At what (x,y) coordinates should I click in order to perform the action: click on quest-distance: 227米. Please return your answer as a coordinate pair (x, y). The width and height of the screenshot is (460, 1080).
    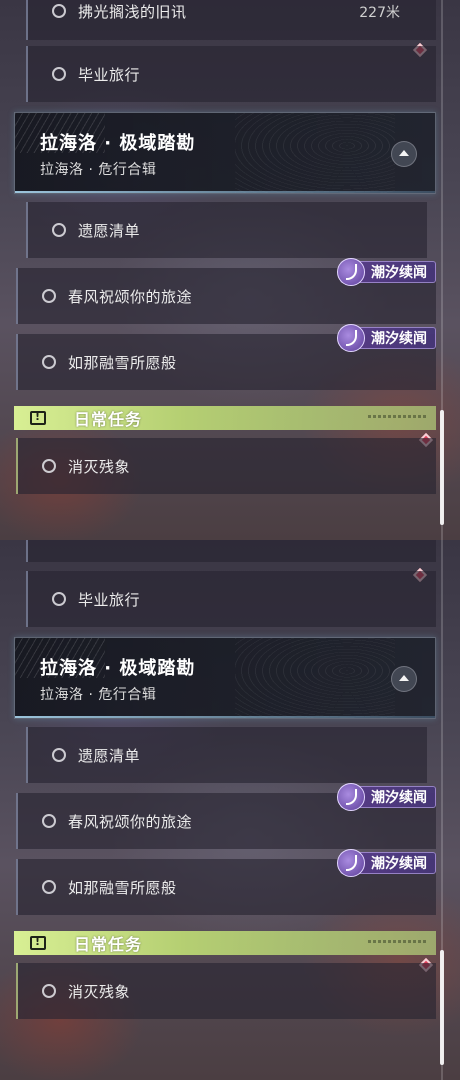
    Looking at the image, I should click on (379, 13).